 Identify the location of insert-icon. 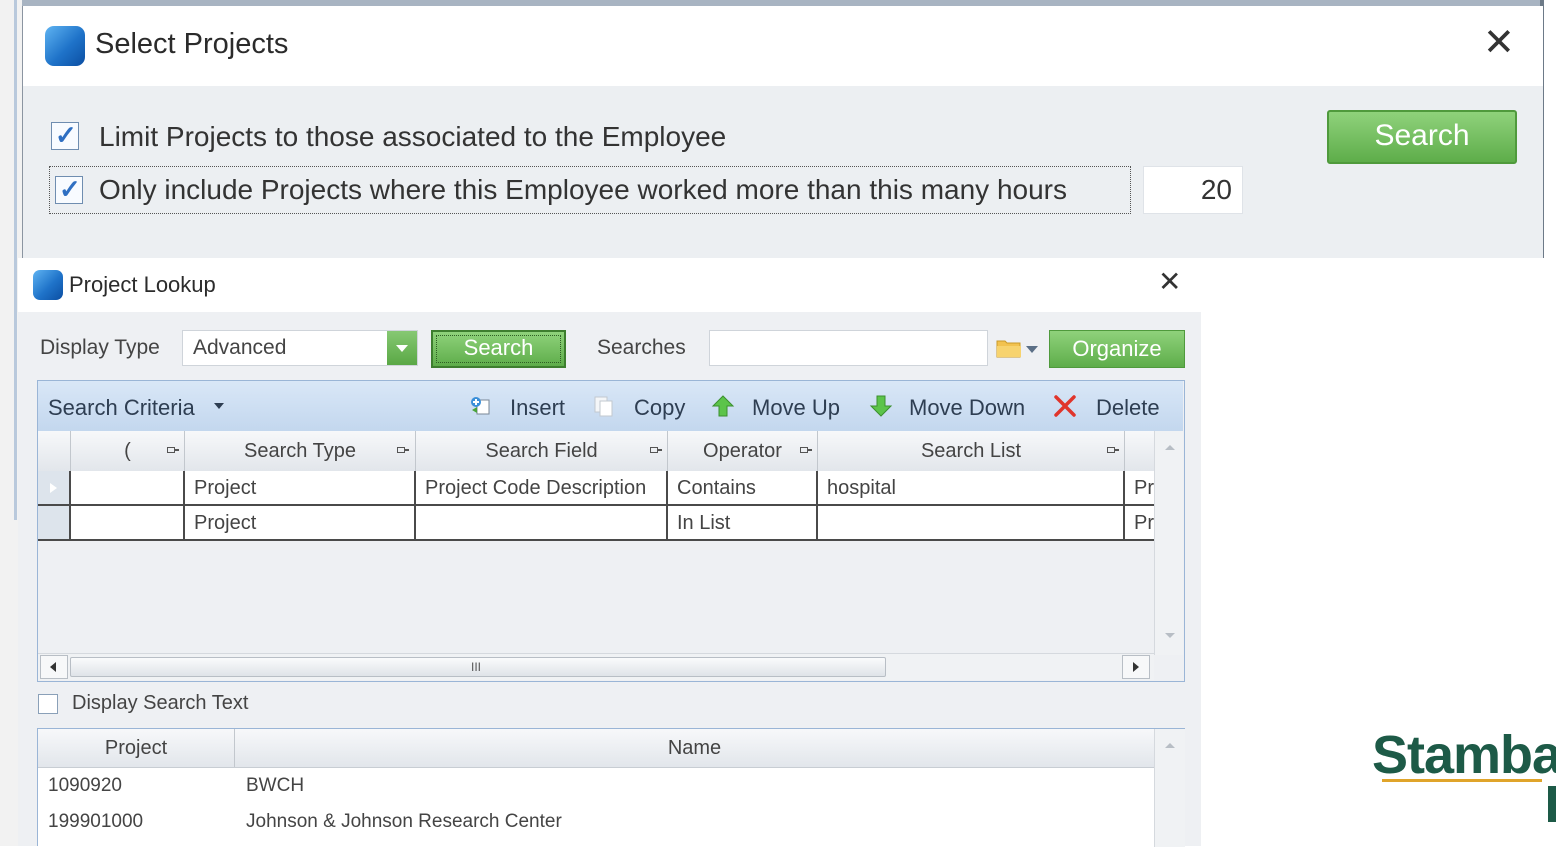
(480, 406).